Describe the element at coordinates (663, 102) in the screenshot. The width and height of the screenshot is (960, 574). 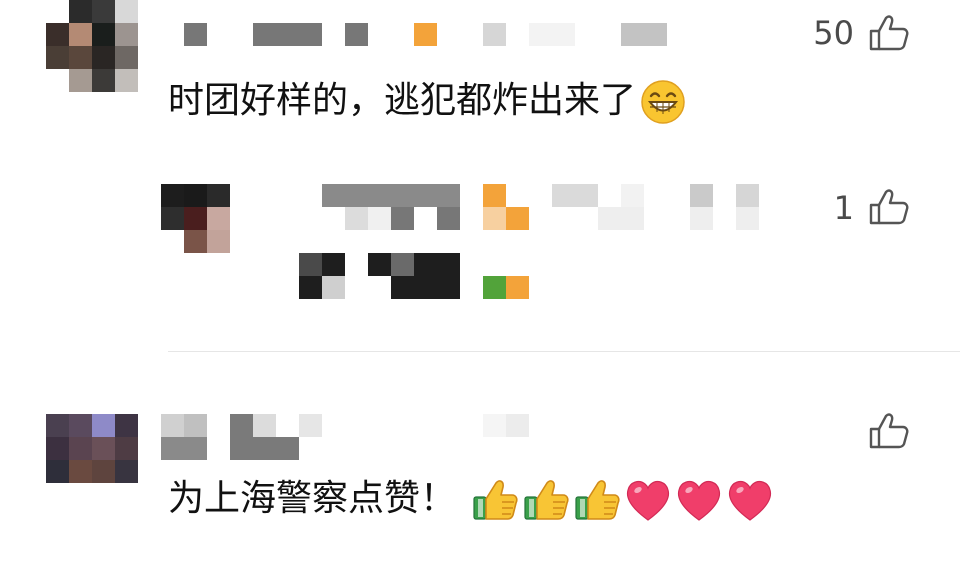
I see `grinning-face-emoji` at that location.